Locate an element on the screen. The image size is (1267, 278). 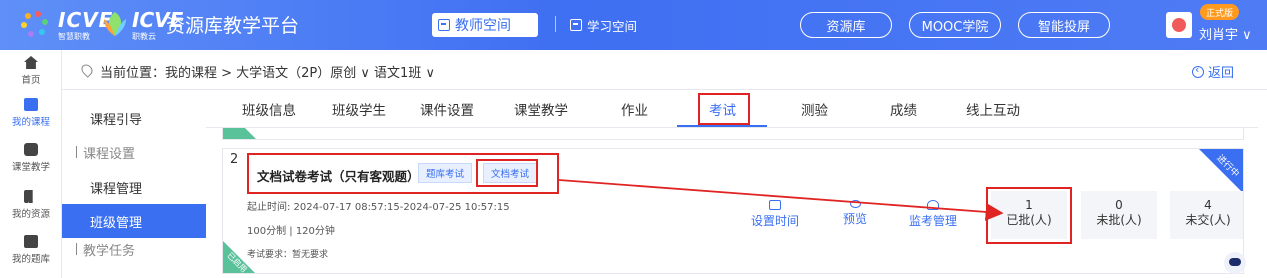
book-icon is located at coordinates (31, 104).